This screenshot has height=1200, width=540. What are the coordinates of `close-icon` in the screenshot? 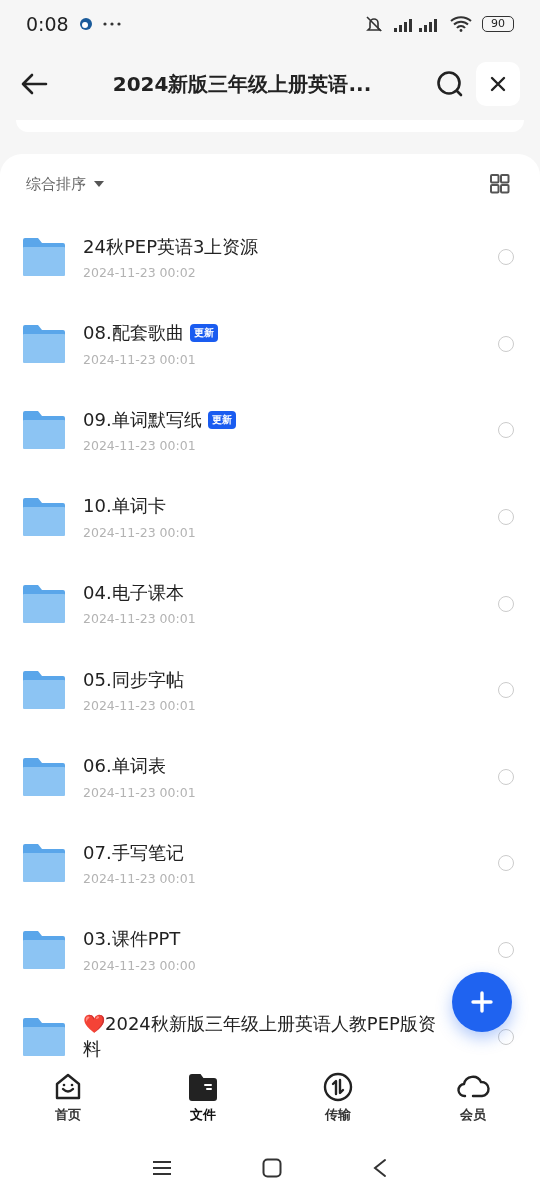 It's located at (498, 84).